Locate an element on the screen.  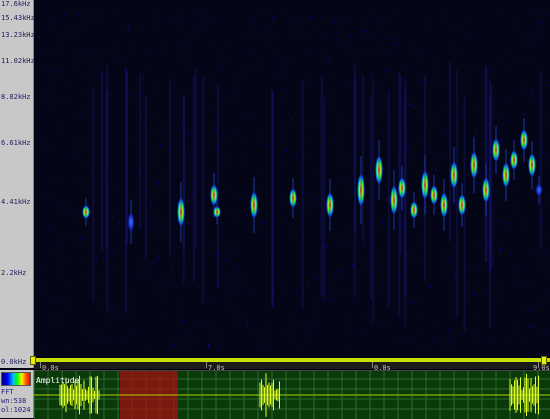
noise-streak is located at coordinates (389, 200).